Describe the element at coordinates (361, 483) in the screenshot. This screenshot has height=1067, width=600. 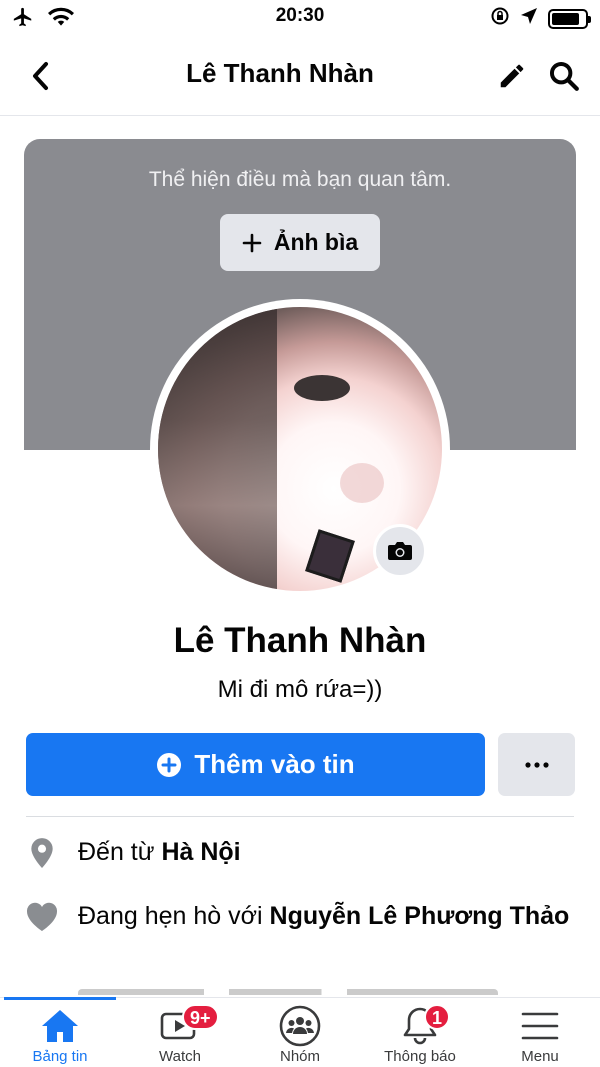
I see `avatar-nose` at that location.